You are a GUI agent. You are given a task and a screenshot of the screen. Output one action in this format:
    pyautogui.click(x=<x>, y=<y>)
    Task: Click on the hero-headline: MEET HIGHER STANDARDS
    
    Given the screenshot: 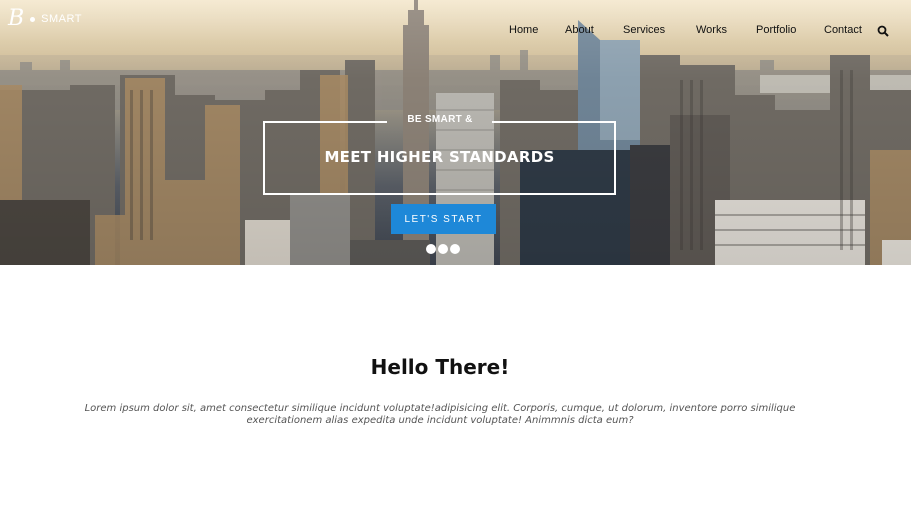 What is the action you would take?
    pyautogui.click(x=439, y=157)
    